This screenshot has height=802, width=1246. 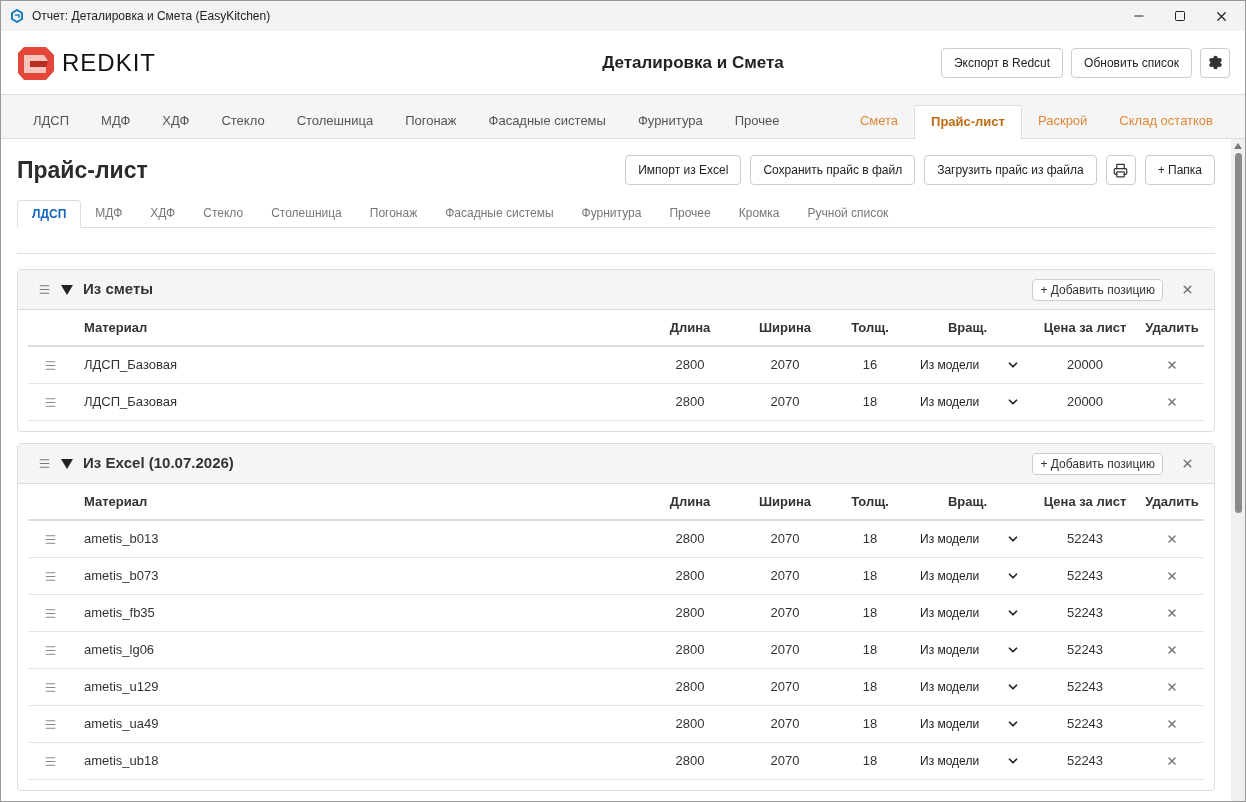 I want to click on nav-tab: Прайс-лист, so click(x=968, y=122).